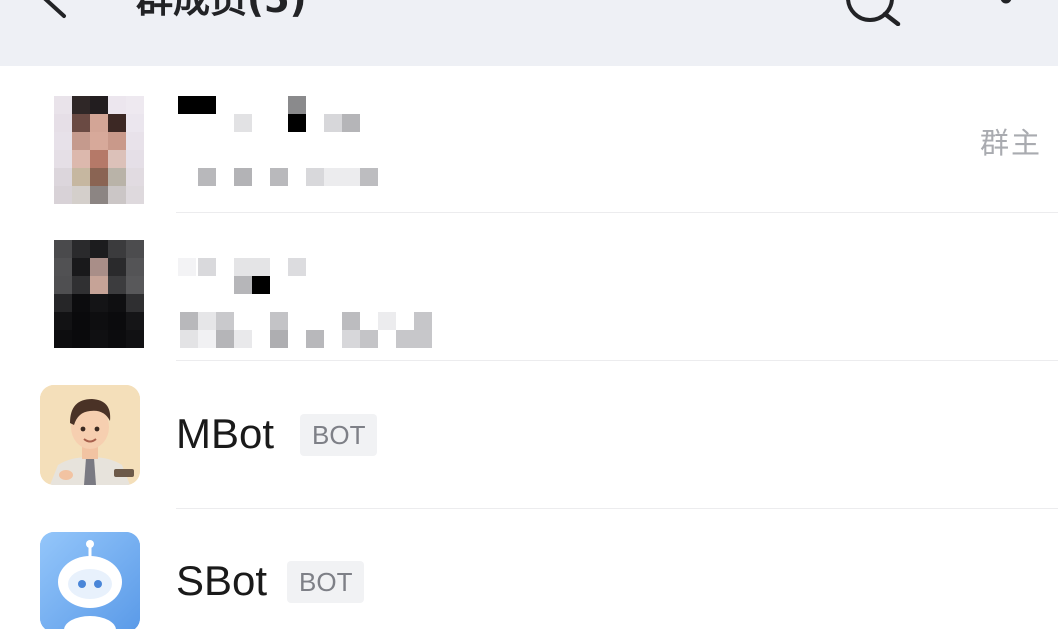 This screenshot has width=1058, height=629. I want to click on top-bar: 群成员(5), so click(529, 33).